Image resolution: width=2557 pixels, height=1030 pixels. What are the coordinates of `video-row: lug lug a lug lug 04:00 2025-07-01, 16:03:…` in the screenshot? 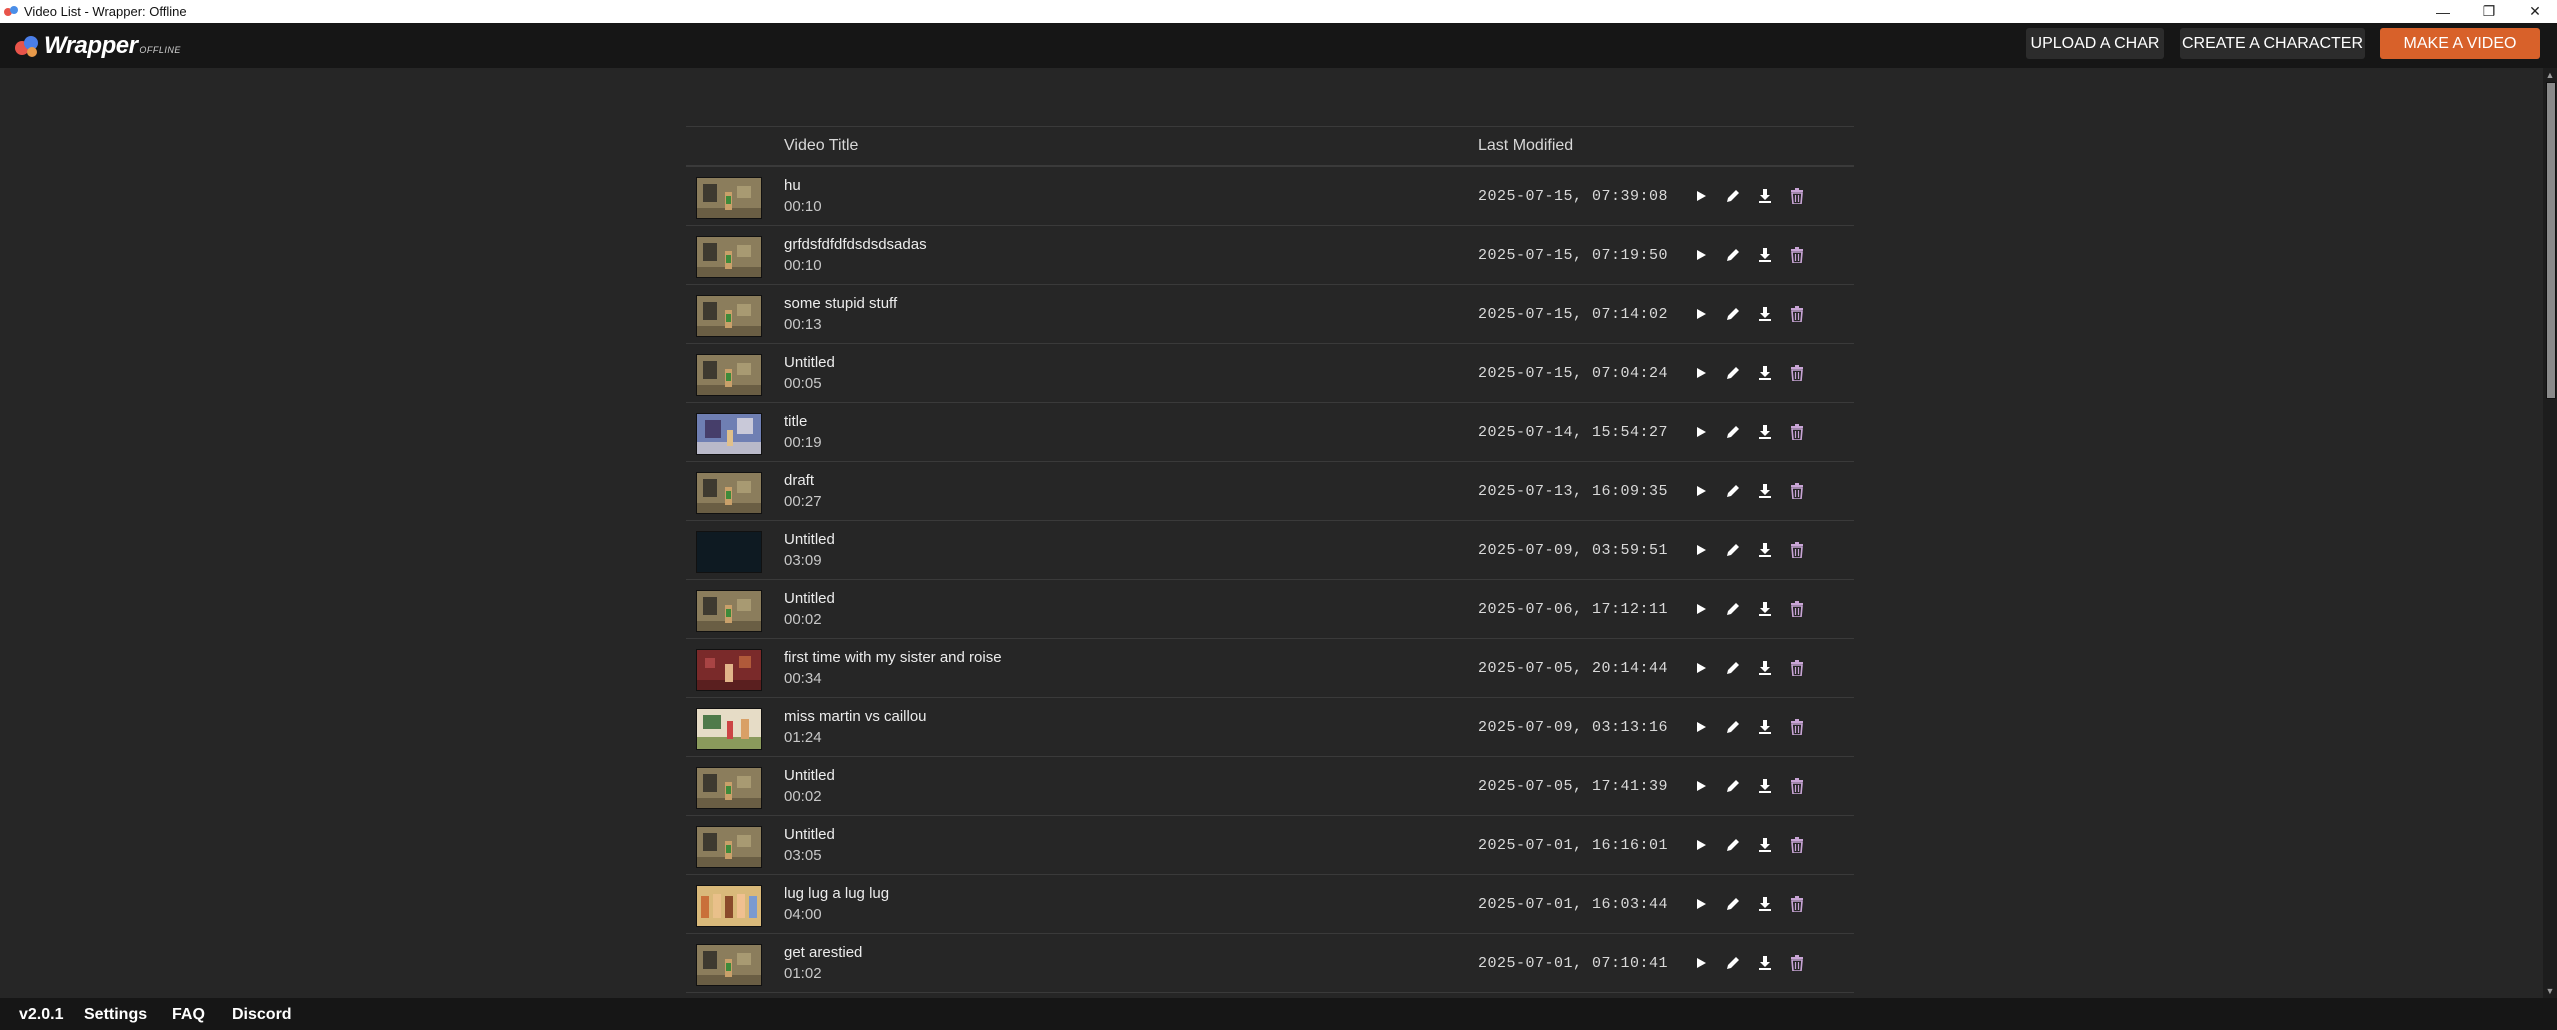 It's located at (1270, 904).